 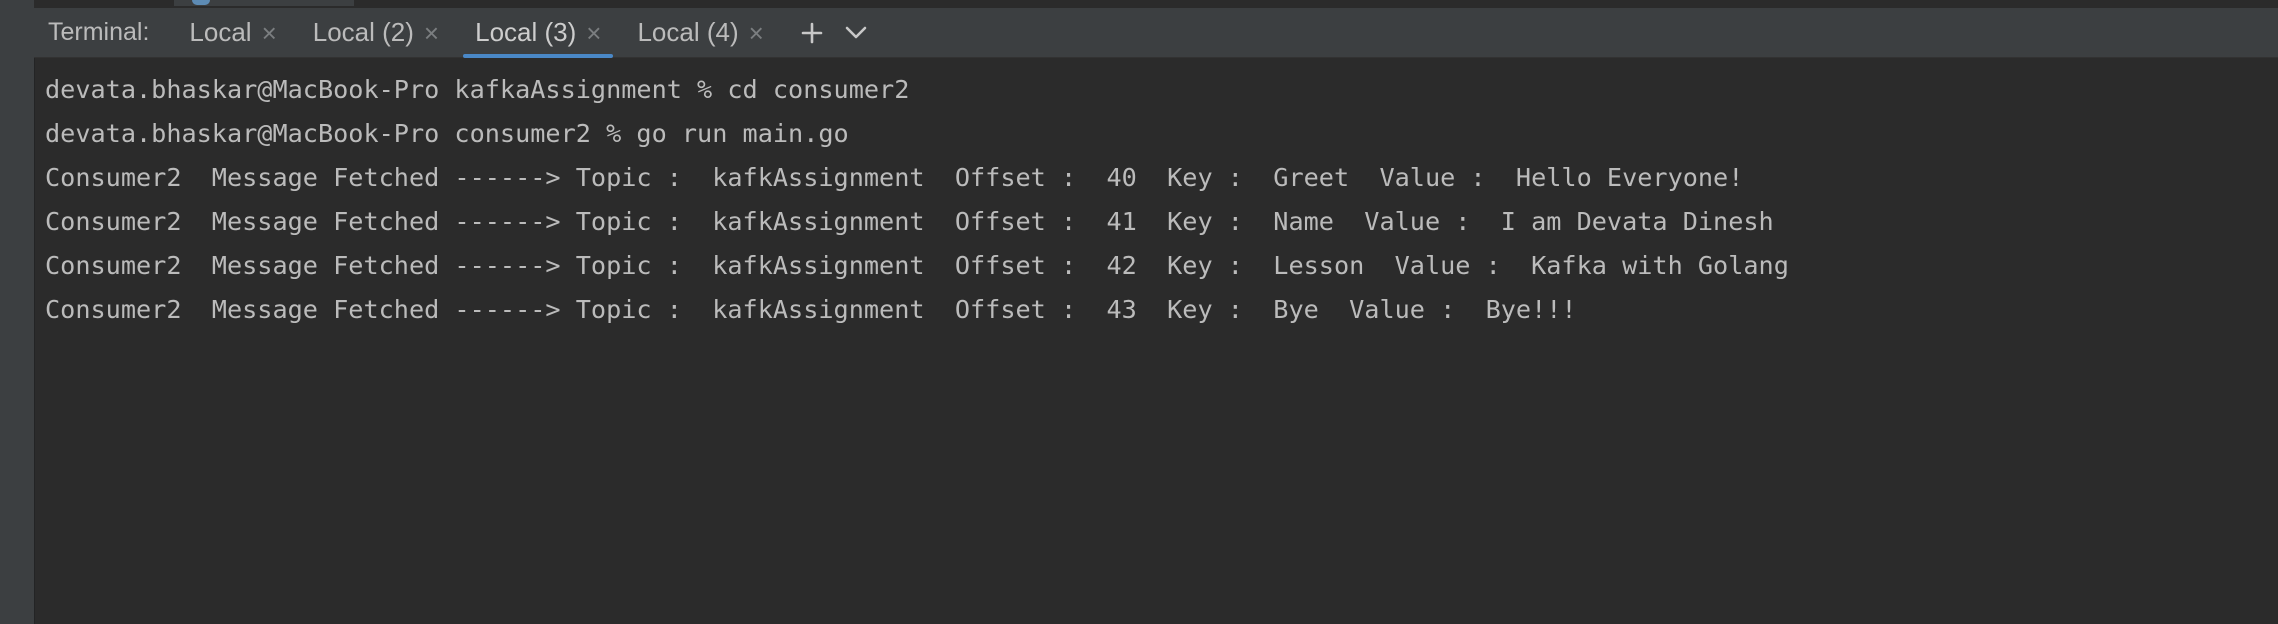 I want to click on tab-label: Local (4), so click(x=688, y=32).